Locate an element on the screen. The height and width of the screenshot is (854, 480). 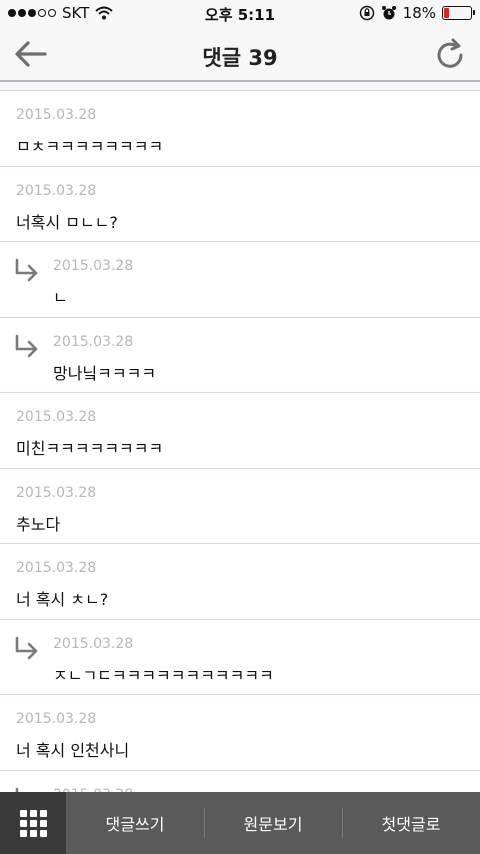
page-title: 댓글 39 is located at coordinates (240, 58).